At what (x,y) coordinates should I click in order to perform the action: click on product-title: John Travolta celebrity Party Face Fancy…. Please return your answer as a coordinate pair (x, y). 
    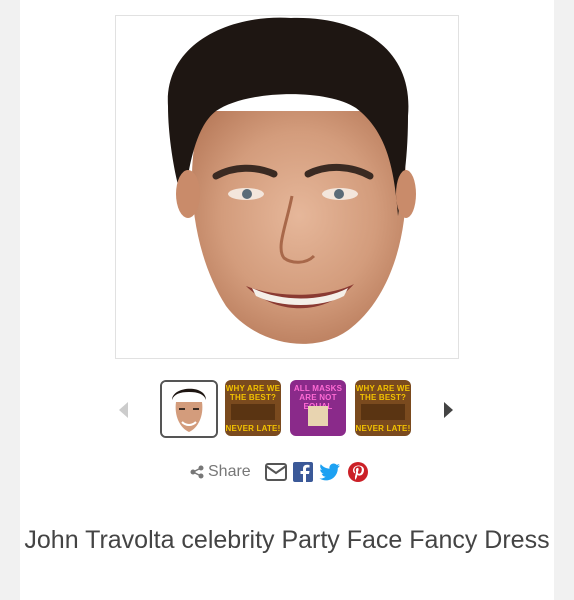
    Looking at the image, I should click on (287, 540).